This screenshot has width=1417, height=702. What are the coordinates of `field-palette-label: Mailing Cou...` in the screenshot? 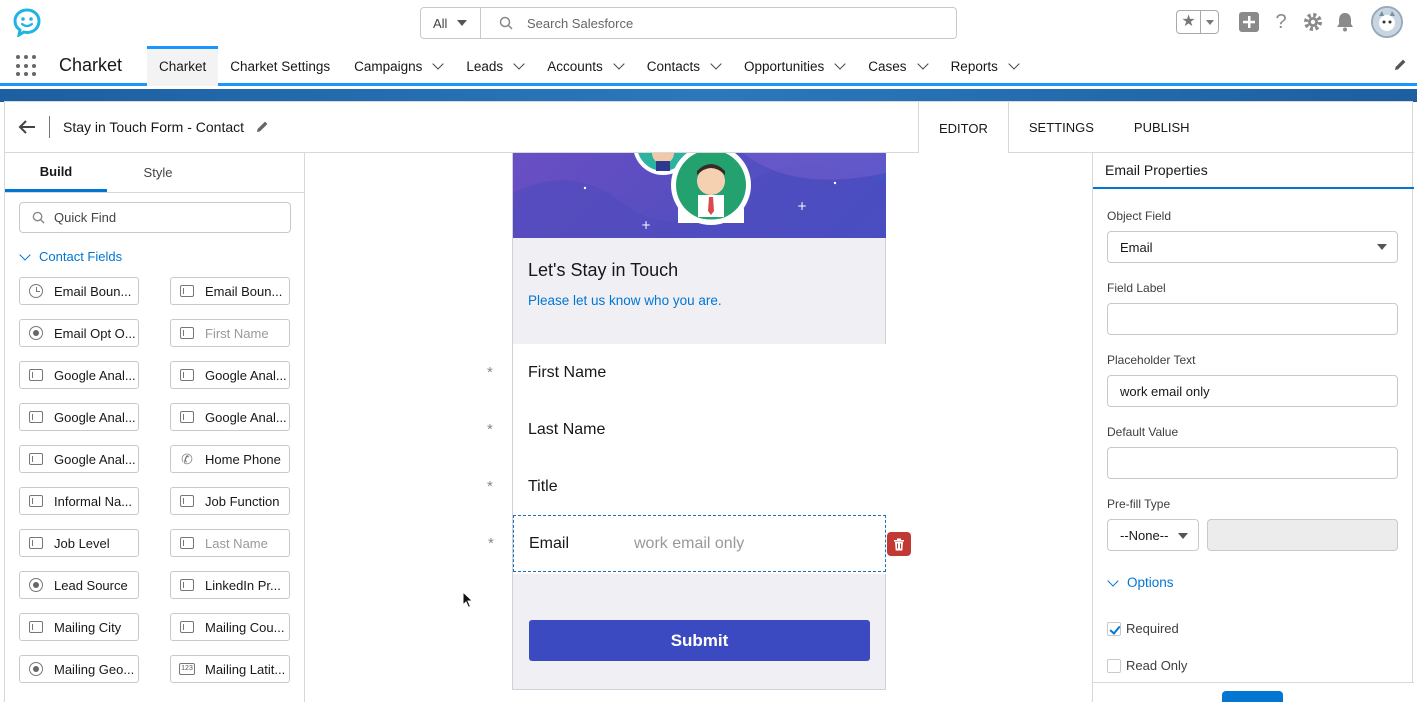 It's located at (245, 627).